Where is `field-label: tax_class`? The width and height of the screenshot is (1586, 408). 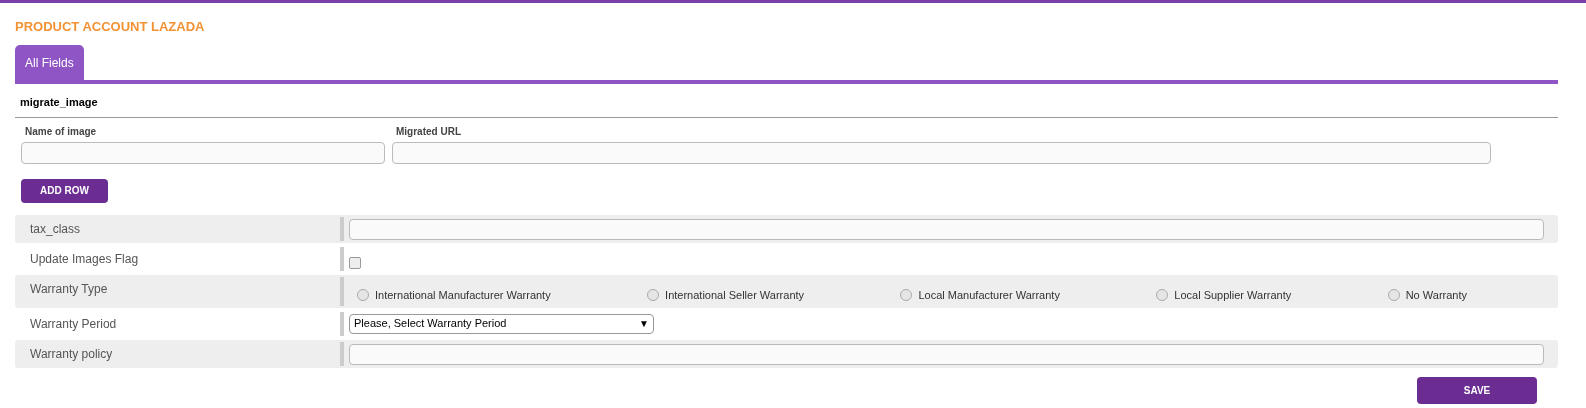
field-label: tax_class is located at coordinates (55, 229).